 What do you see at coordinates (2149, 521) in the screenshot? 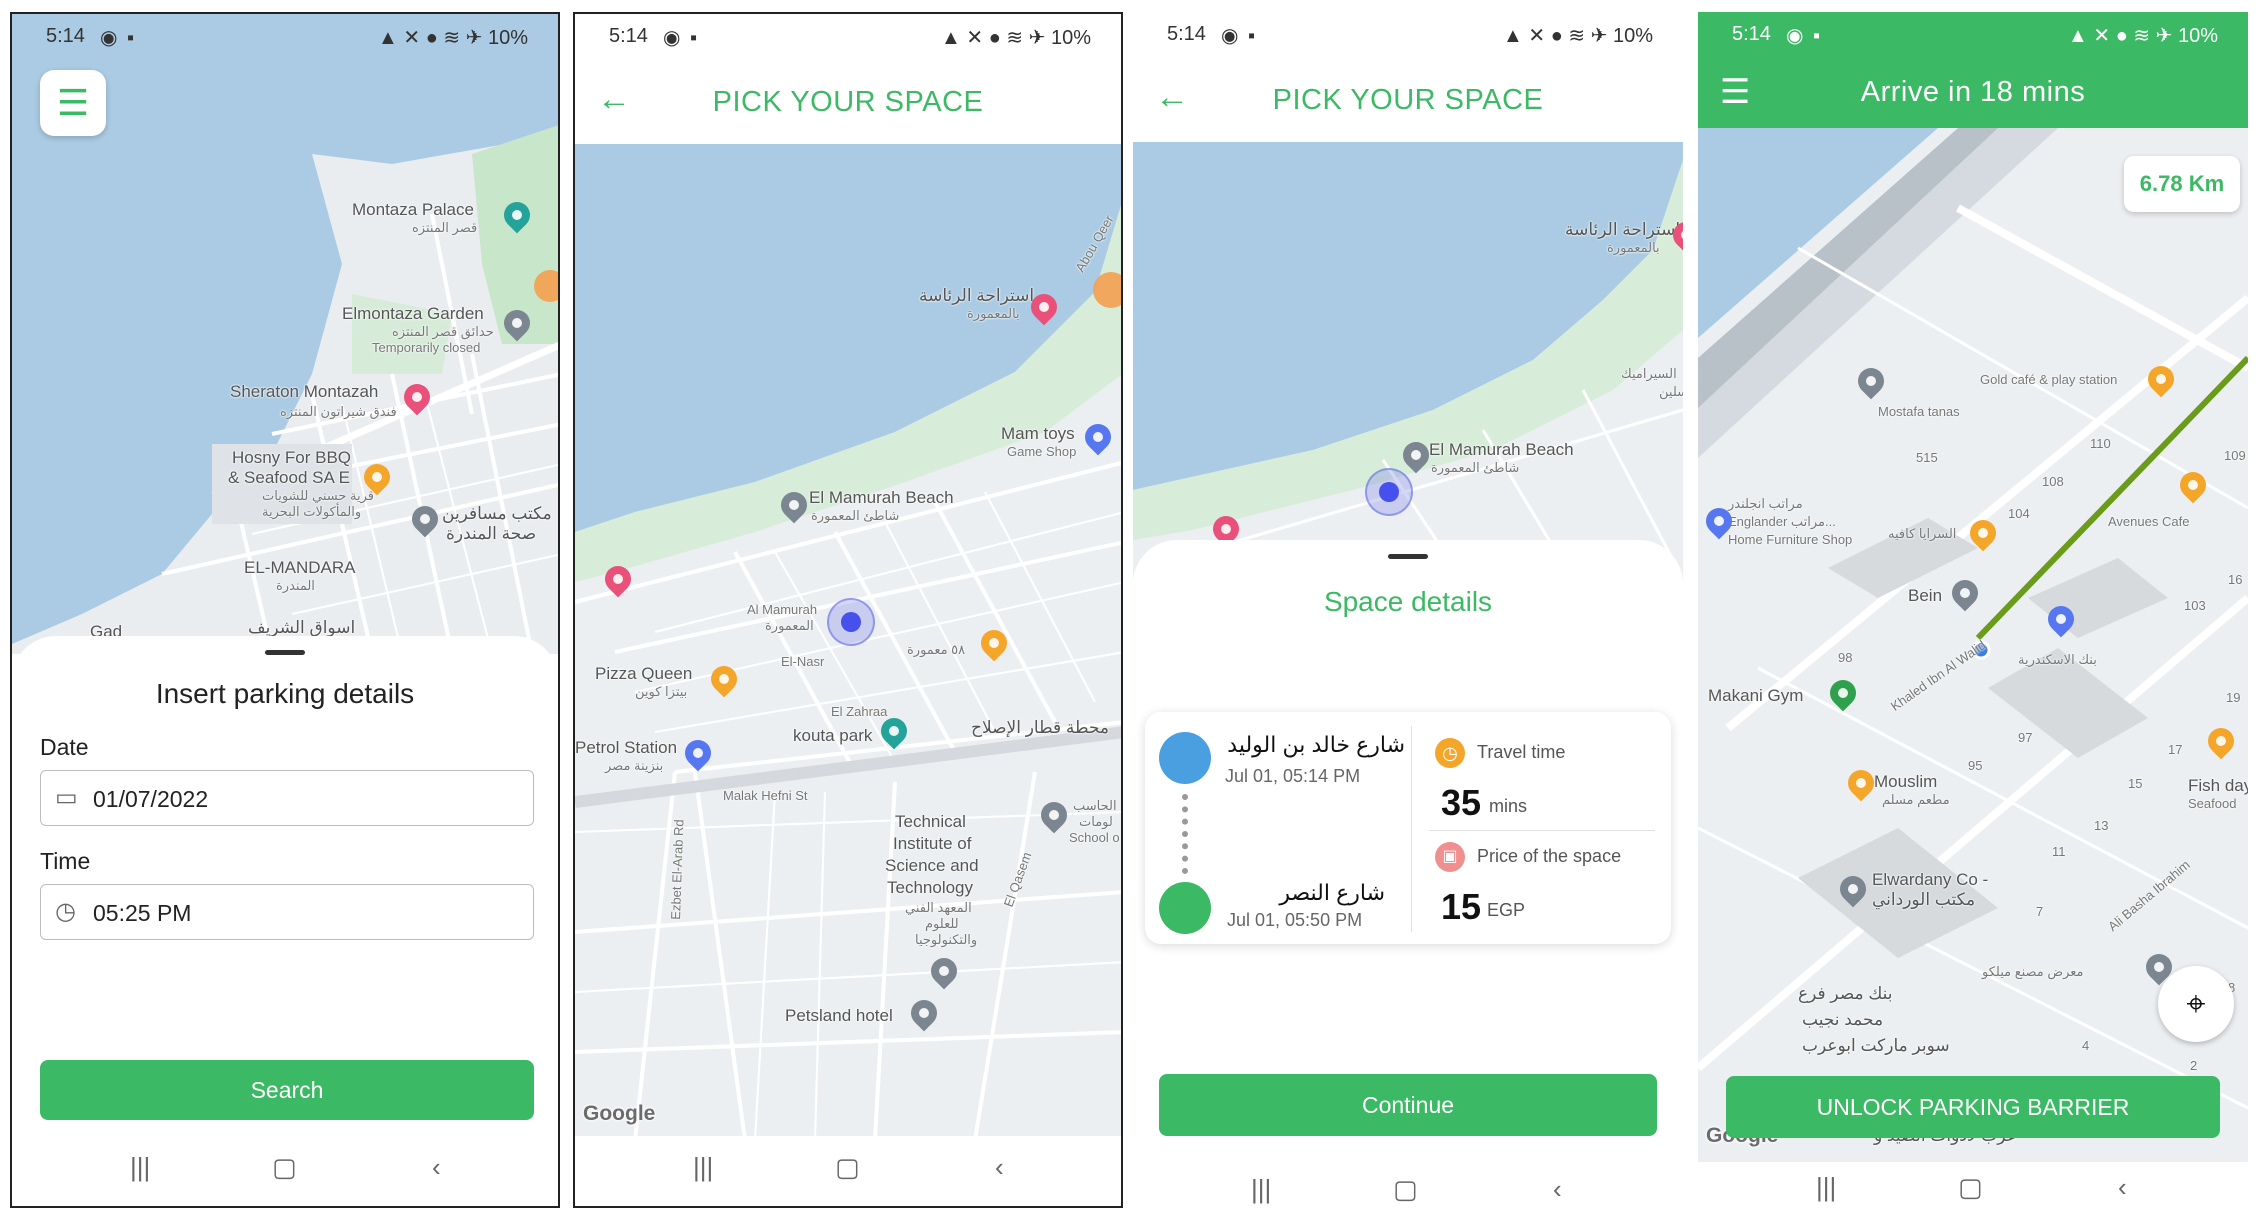
I see `map-label: Avenues Cafe` at bounding box center [2149, 521].